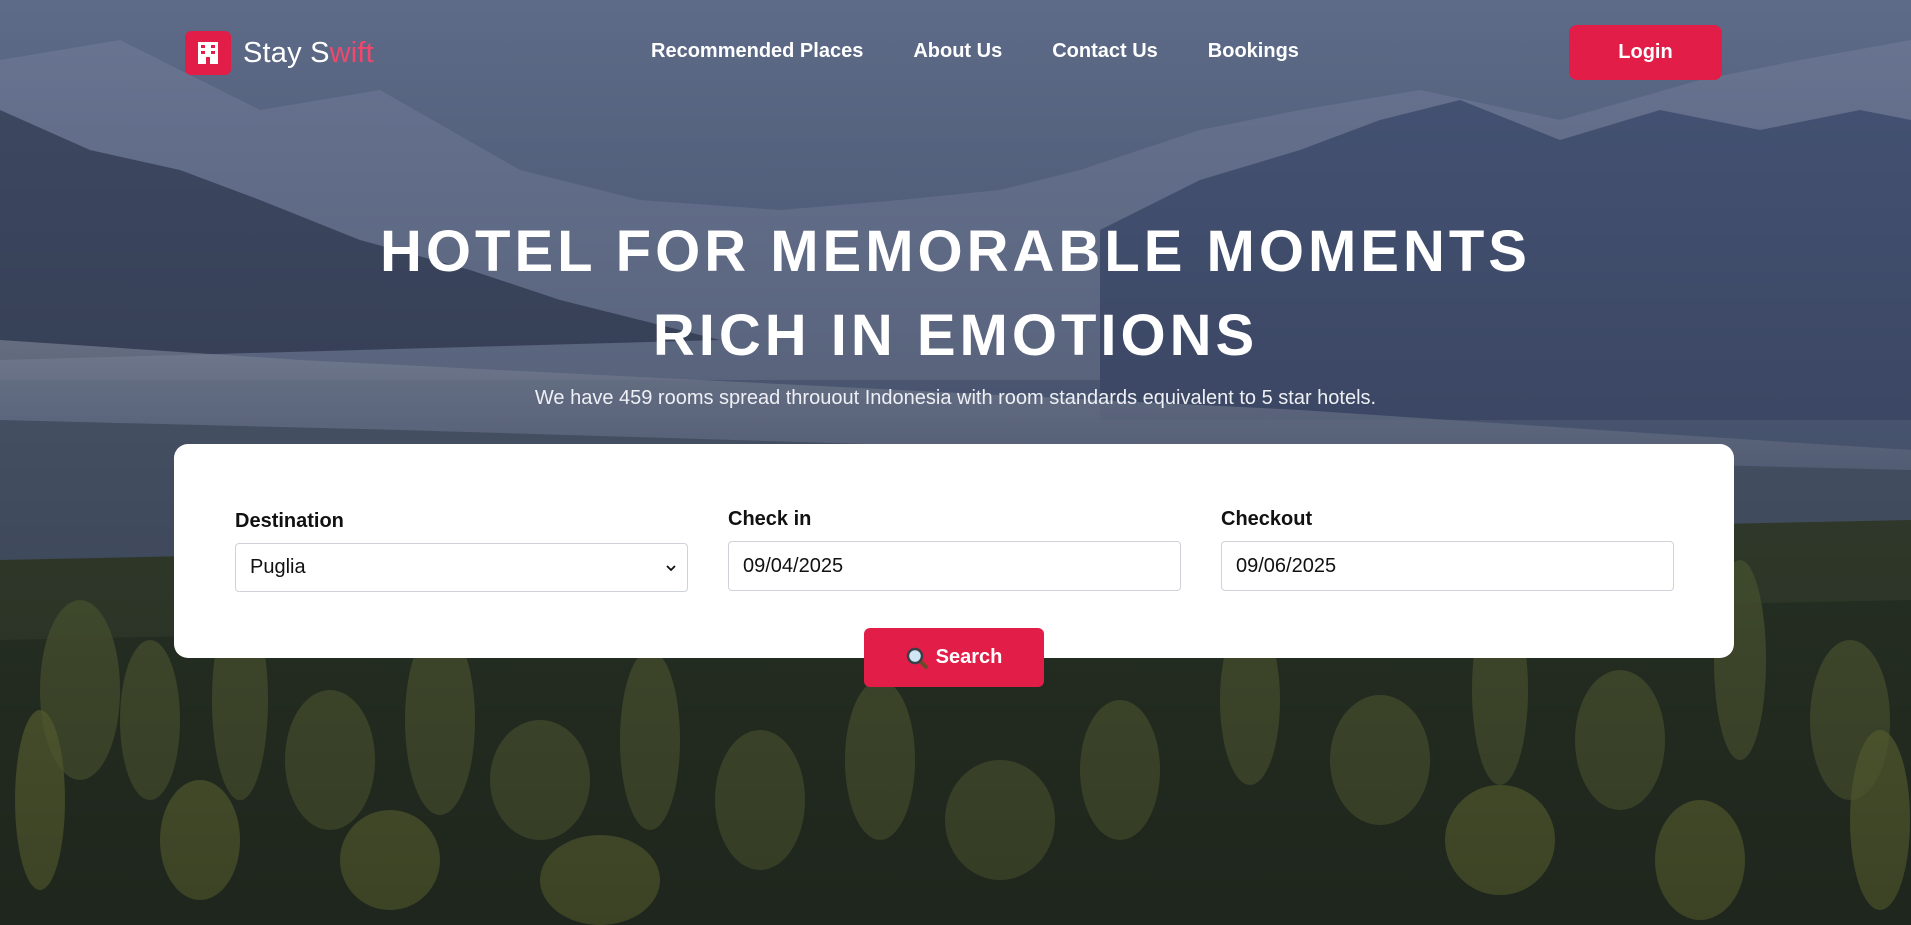  Describe the element at coordinates (955, 251) in the screenshot. I see `headline-line-1: HOTEL FOR MEMORABLE MOMENTS` at that location.